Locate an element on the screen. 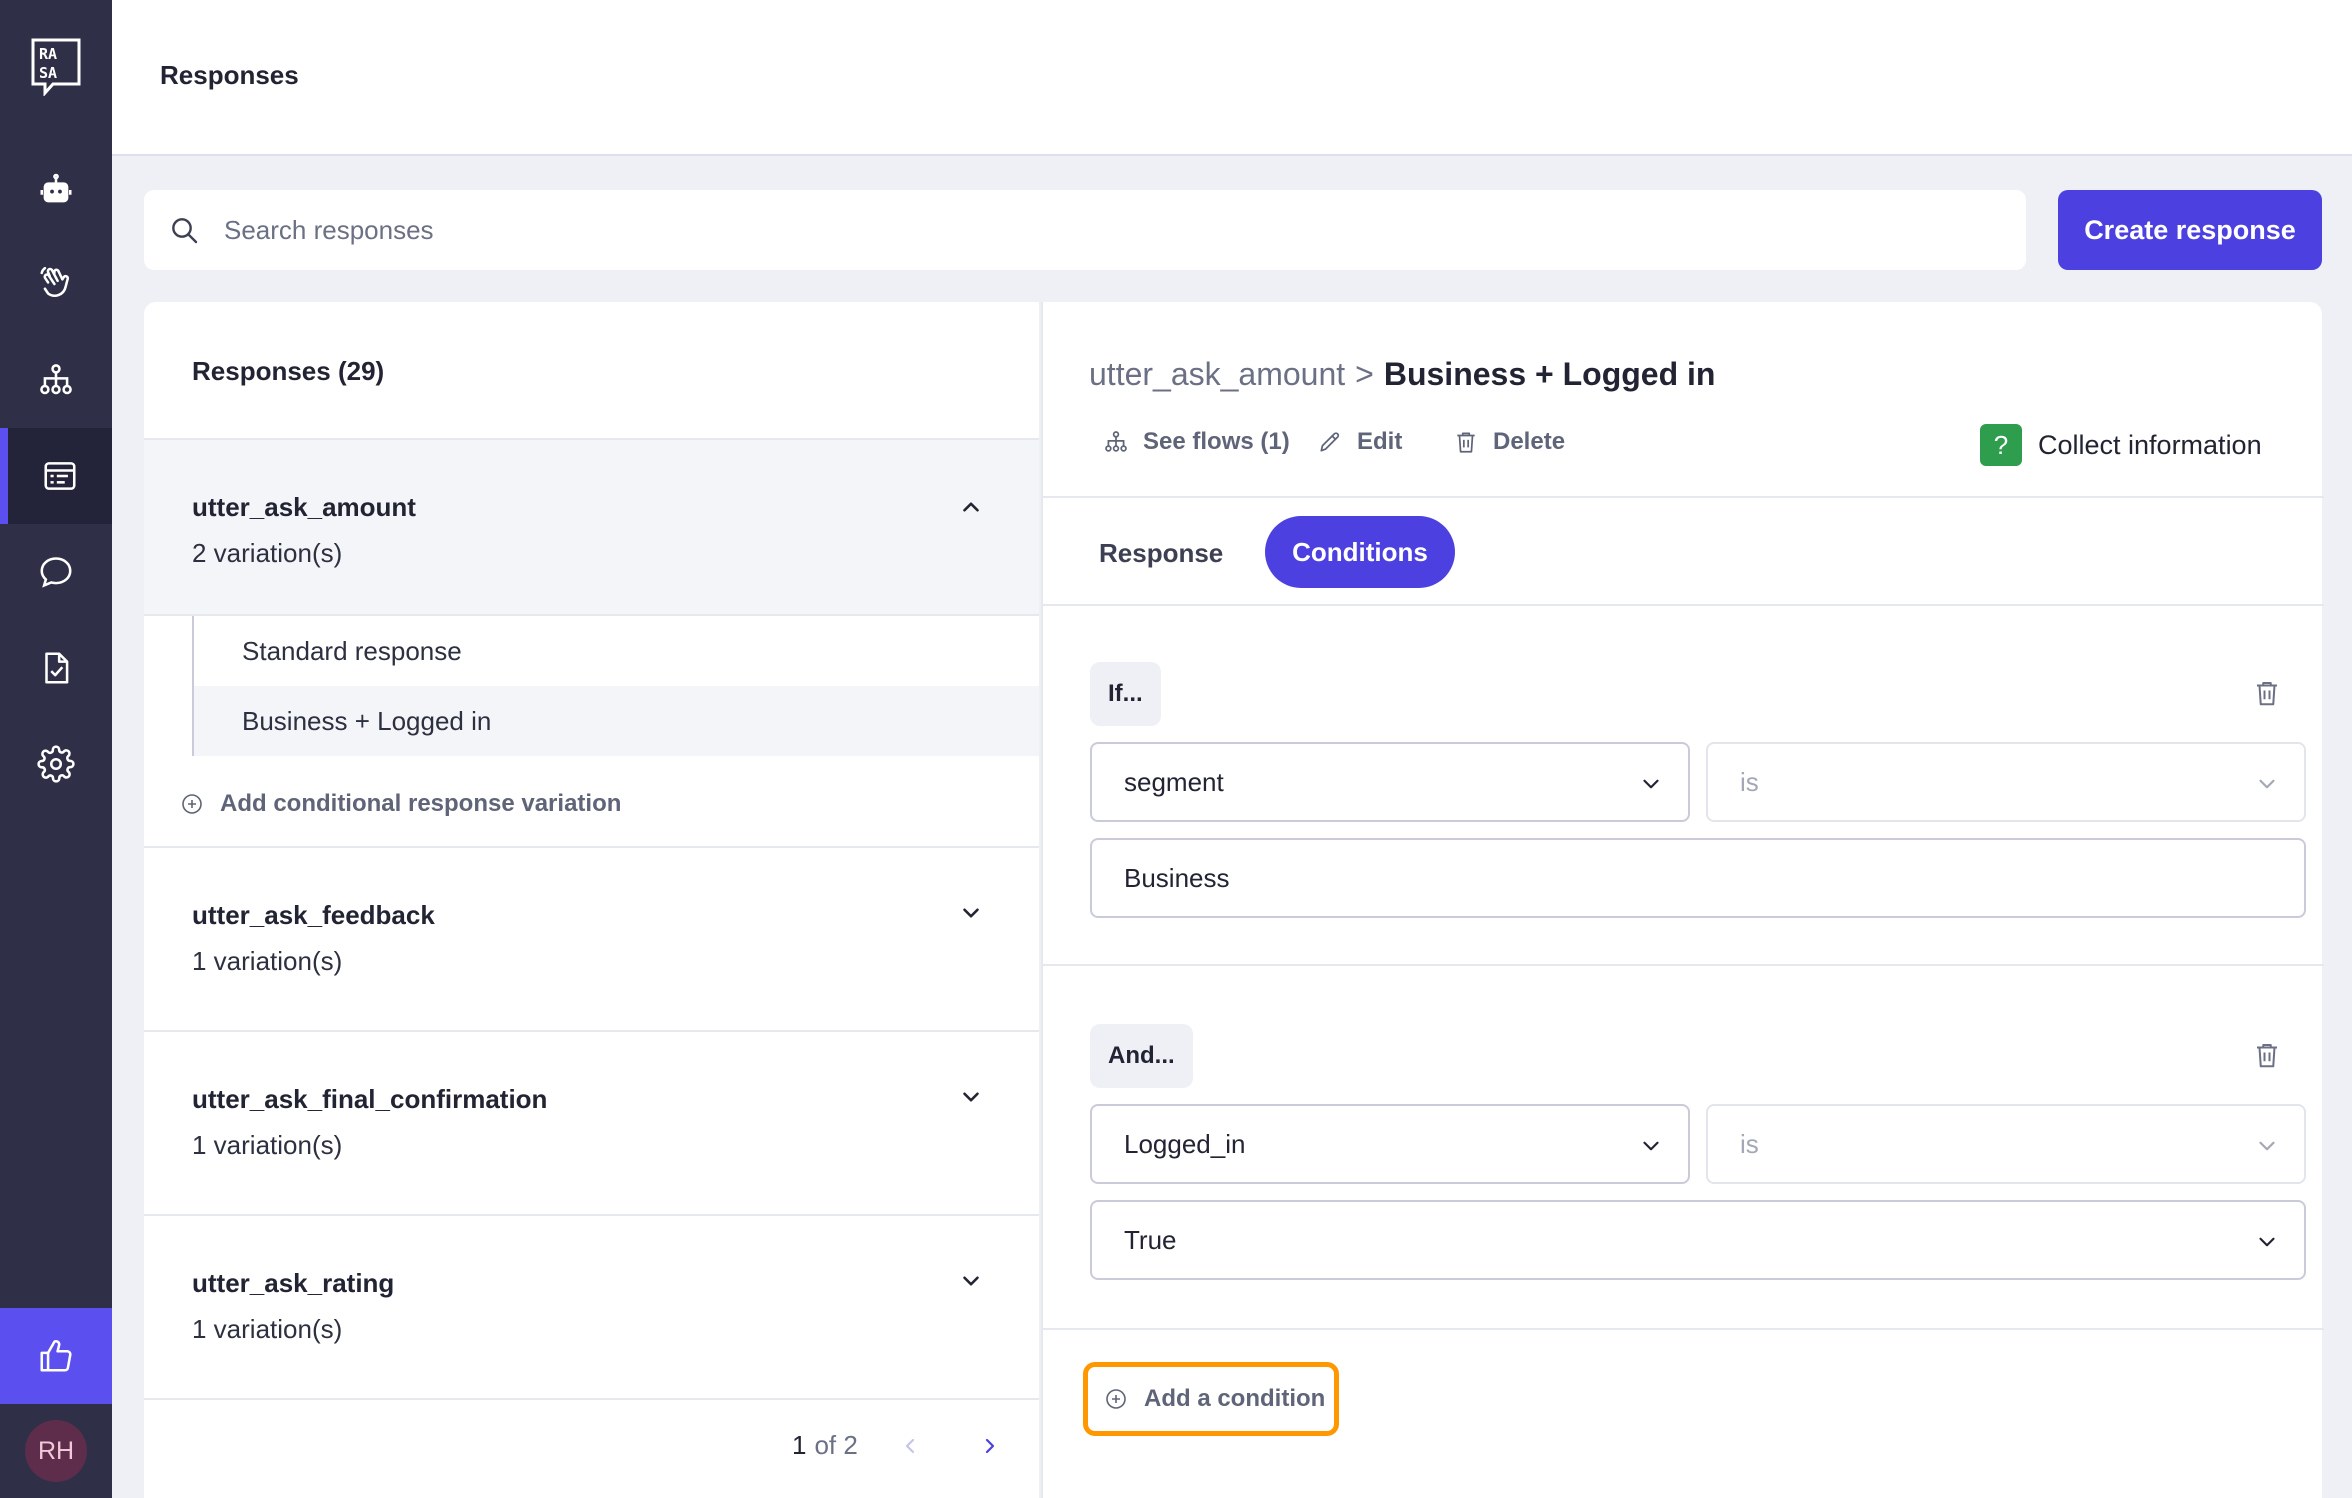 This screenshot has width=2352, height=1498. gear-icon is located at coordinates (56, 764).